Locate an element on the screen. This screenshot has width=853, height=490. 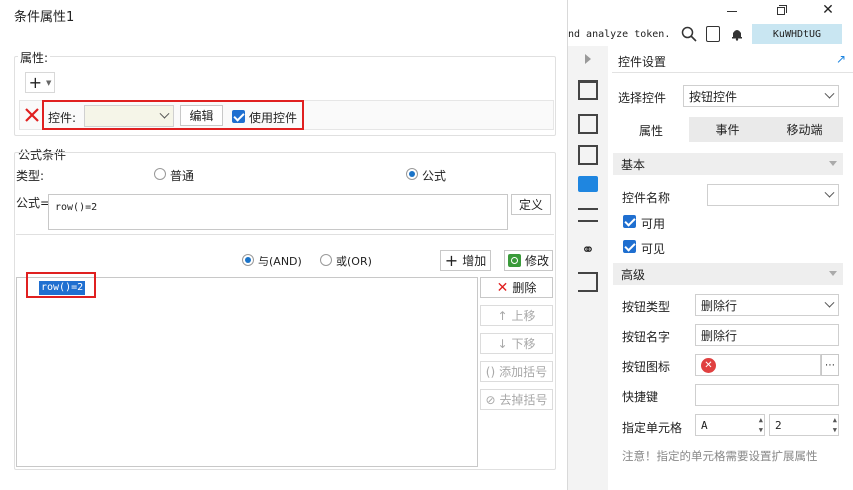
shortcut-input is located at coordinates (767, 395).